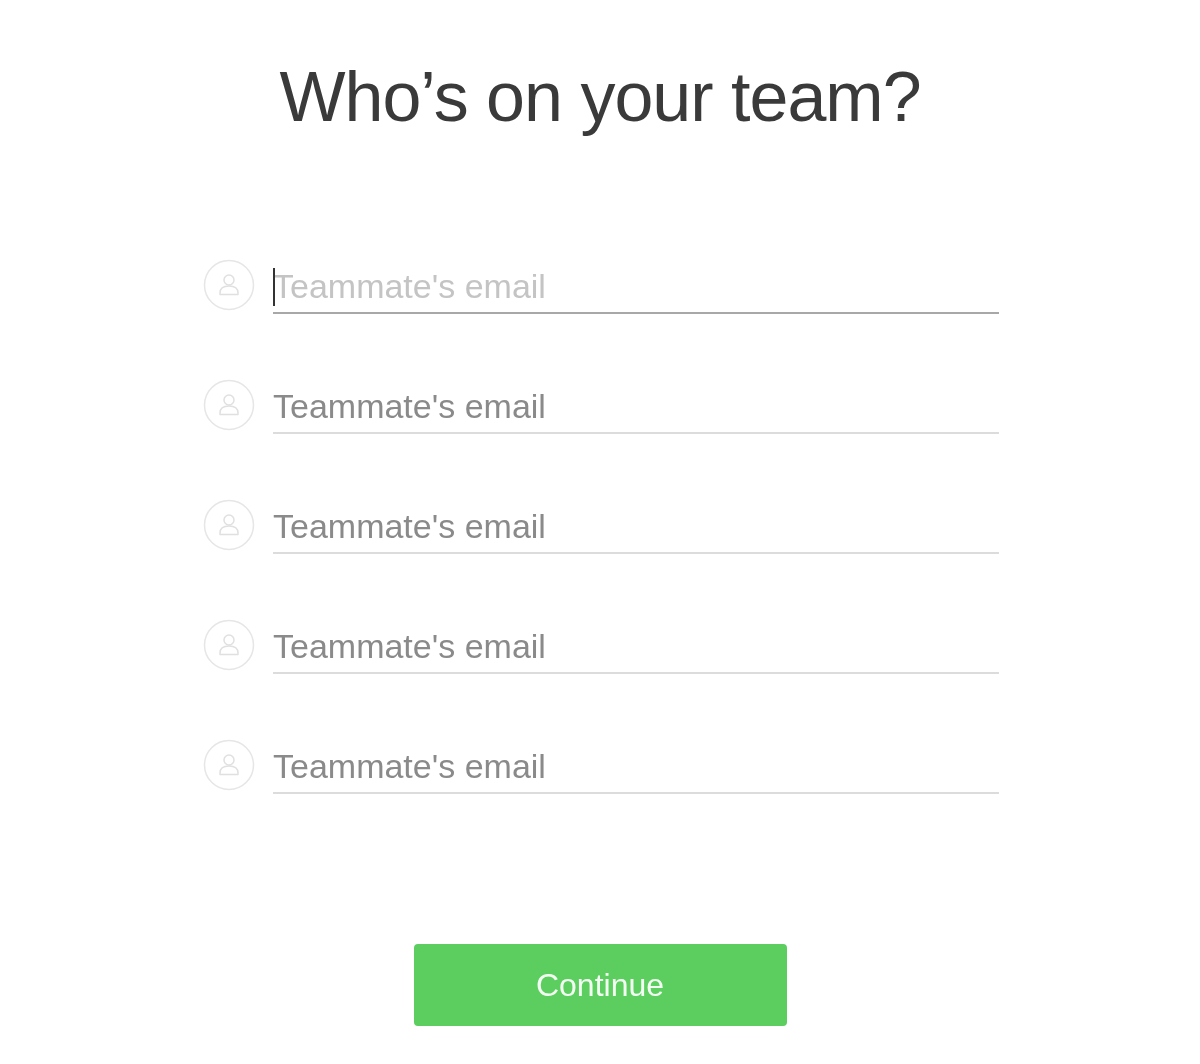 This screenshot has width=1200, height=1064. I want to click on continue-button: Continue, so click(600, 985).